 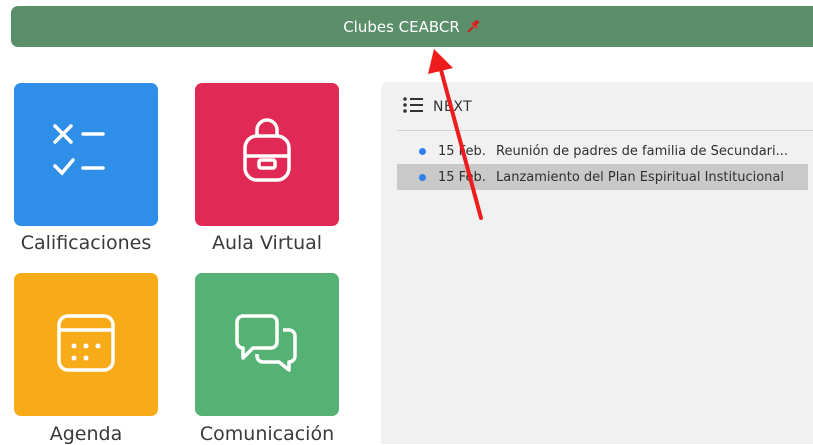 I want to click on agenda-label: Agenda, so click(x=86, y=434).